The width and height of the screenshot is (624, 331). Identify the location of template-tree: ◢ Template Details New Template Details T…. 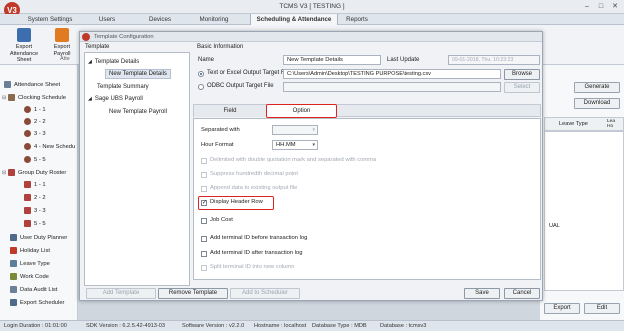
(137, 169).